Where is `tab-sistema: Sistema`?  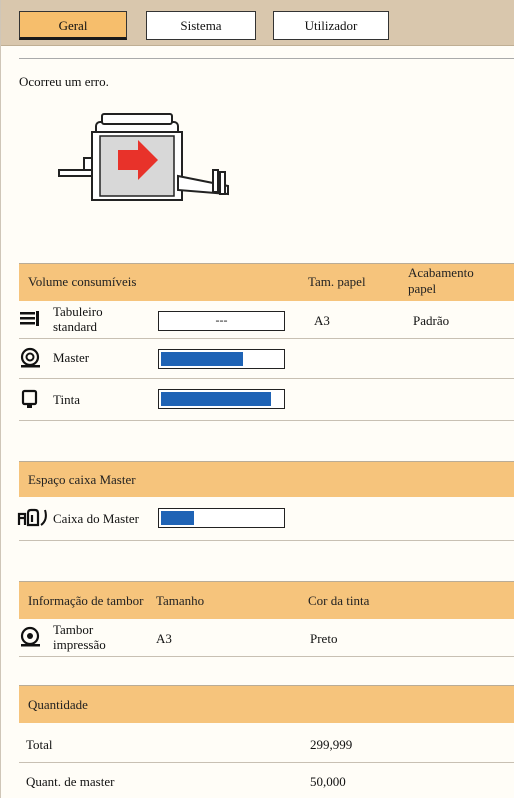
tab-sistema: Sistema is located at coordinates (201, 25).